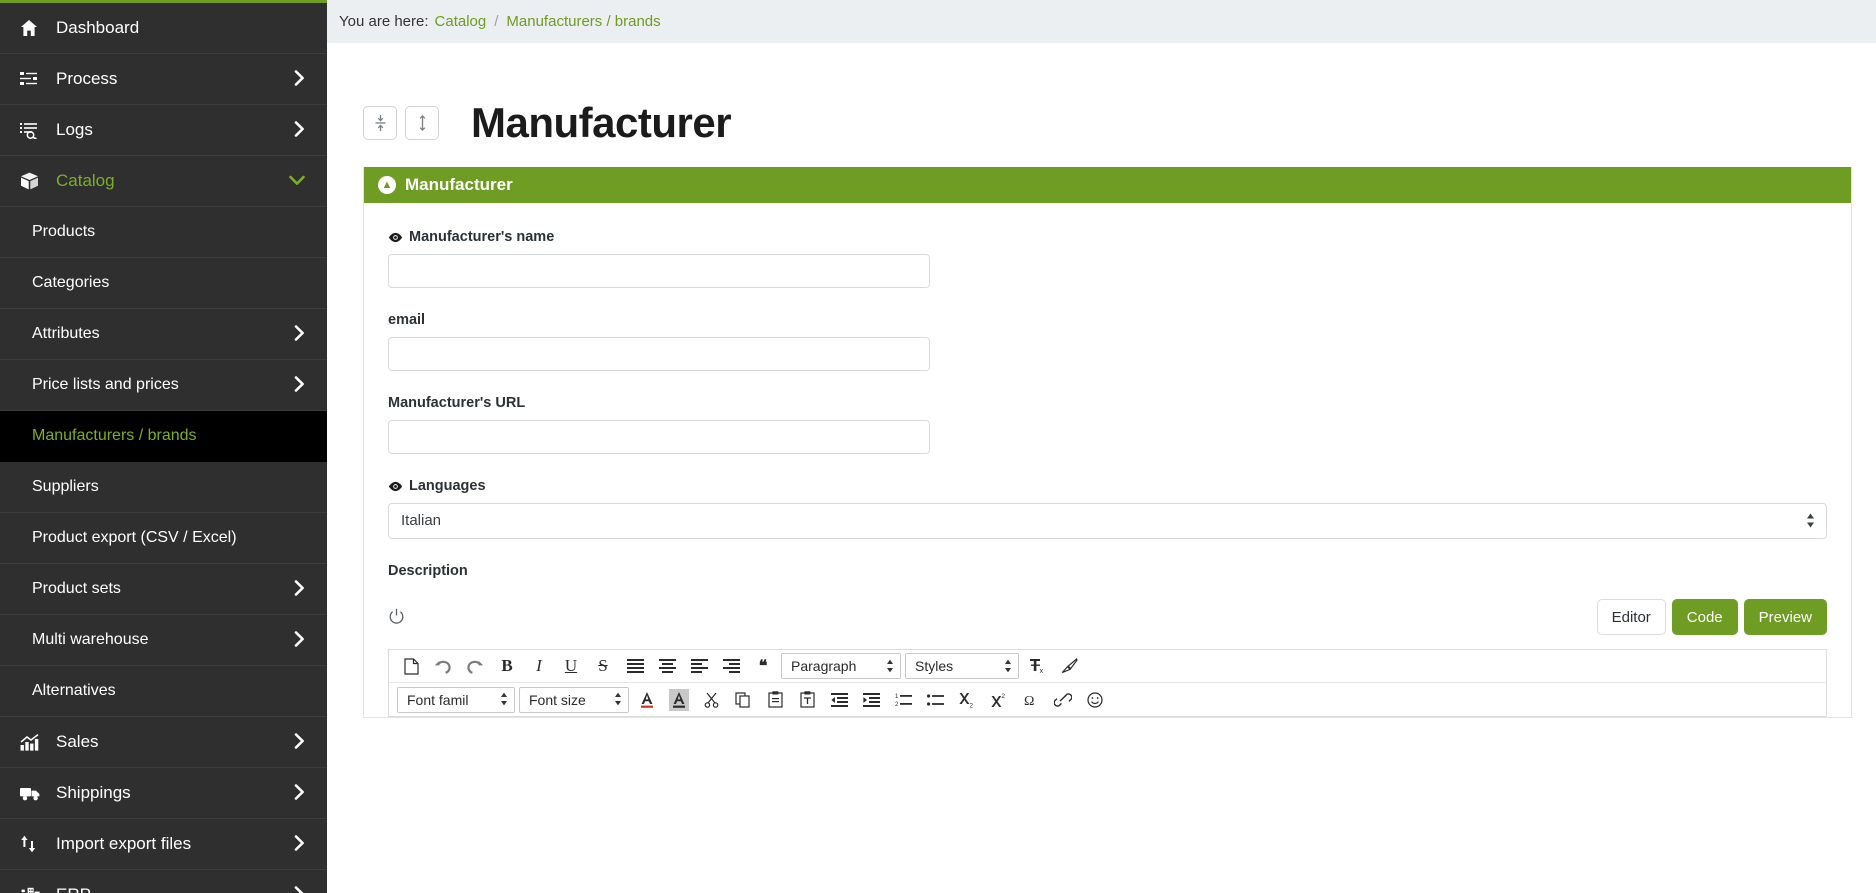 This screenshot has width=1876, height=893. I want to click on sidebar-item-manufacturers-brands: Manufacturers / brands, so click(163, 436).